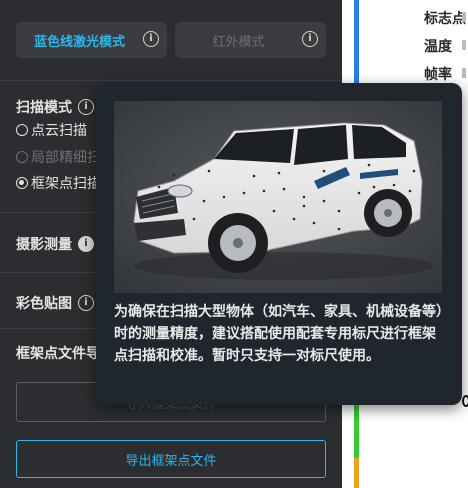 The image size is (468, 488). I want to click on status-bar-orange, so click(356, 473).